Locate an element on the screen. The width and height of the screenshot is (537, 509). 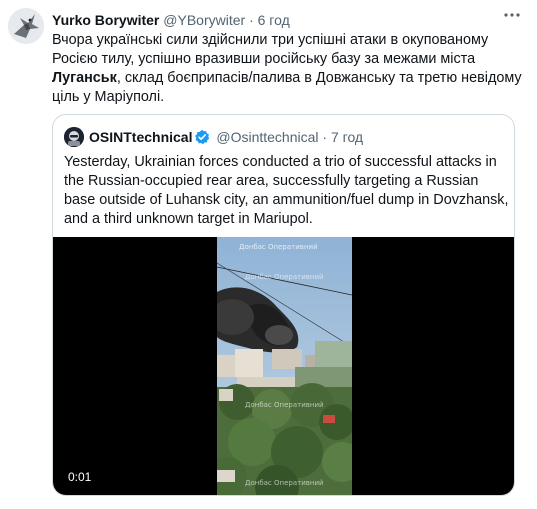
quoted-author-name: OSINTtechnical is located at coordinates (140, 137).